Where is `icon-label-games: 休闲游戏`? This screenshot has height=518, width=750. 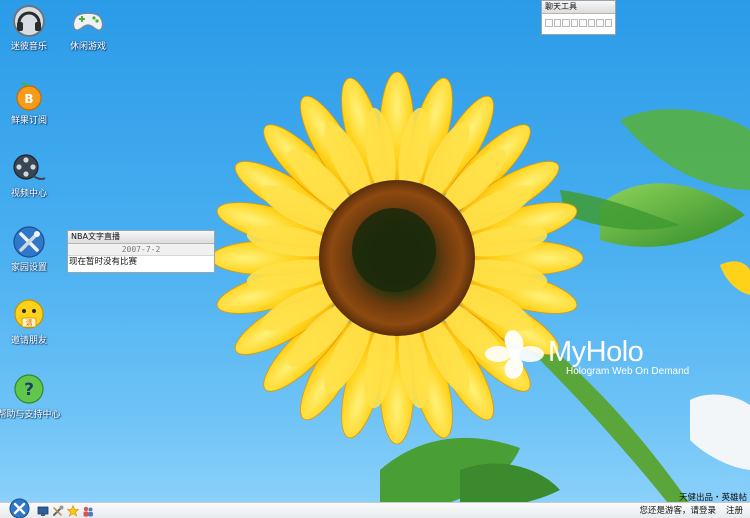 icon-label-games: 休闲游戏 is located at coordinates (87, 47).